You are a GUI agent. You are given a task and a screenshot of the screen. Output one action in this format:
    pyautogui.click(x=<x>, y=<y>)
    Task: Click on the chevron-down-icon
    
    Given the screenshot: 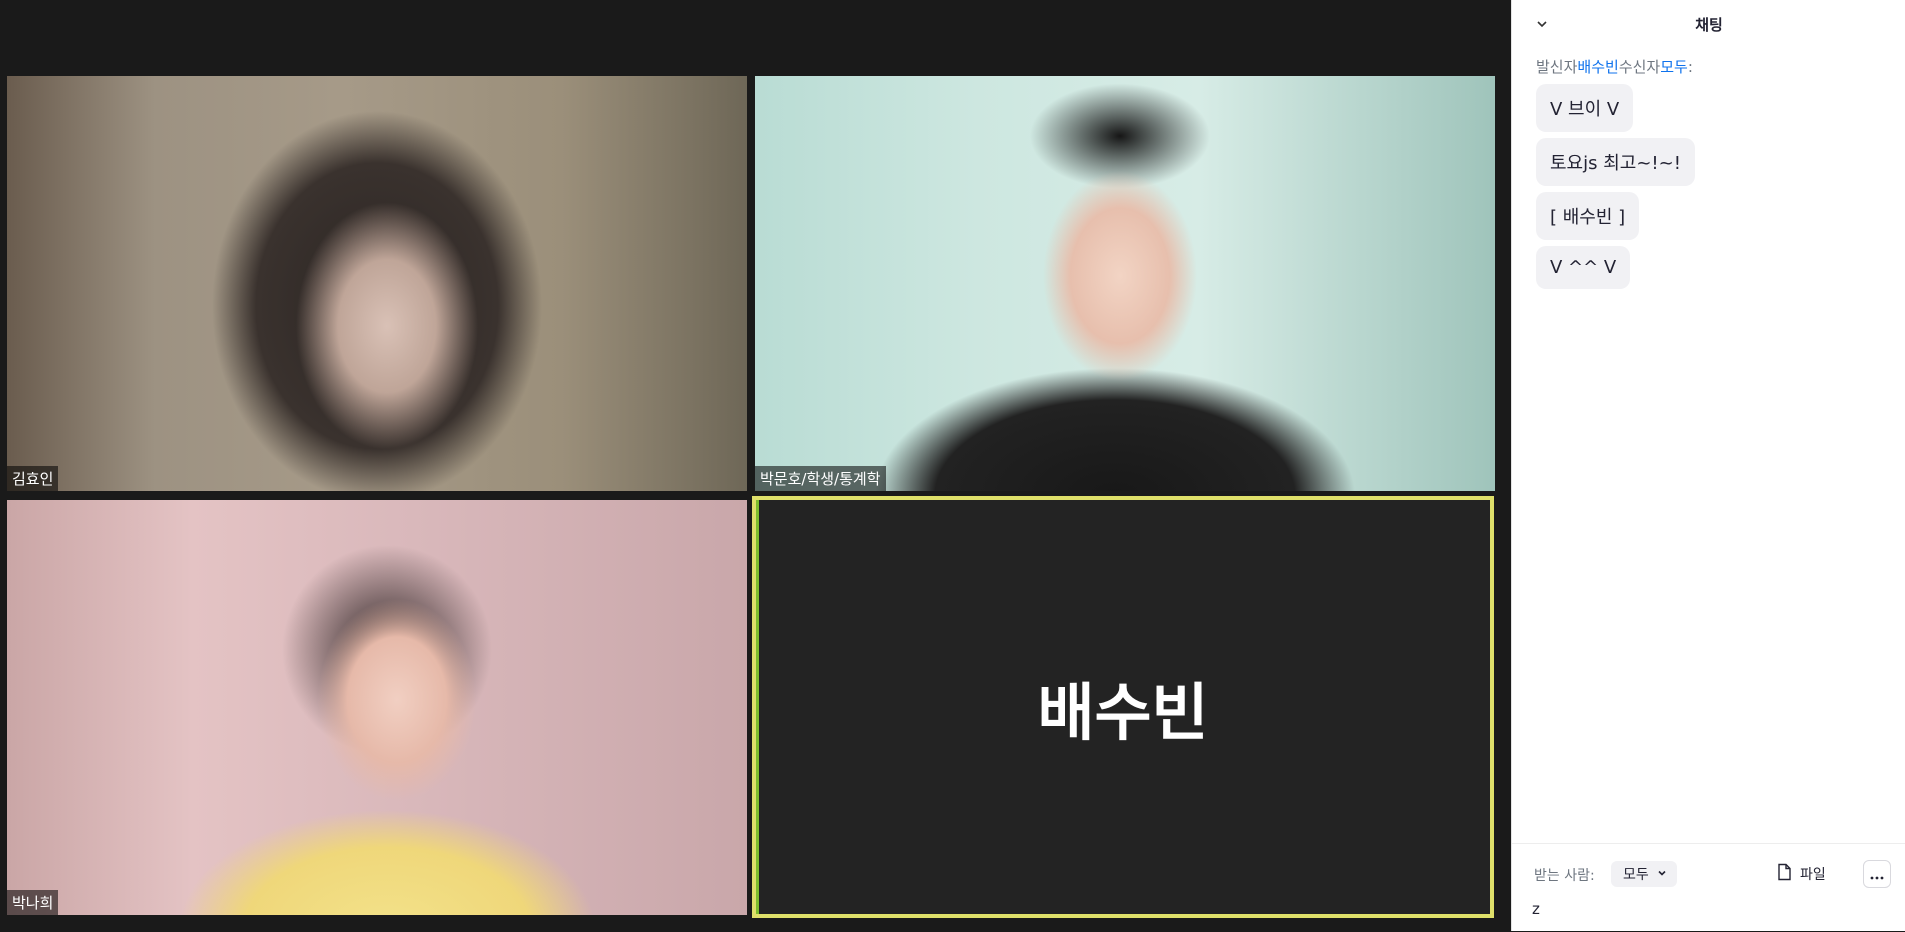 What is the action you would take?
    pyautogui.click(x=1662, y=874)
    